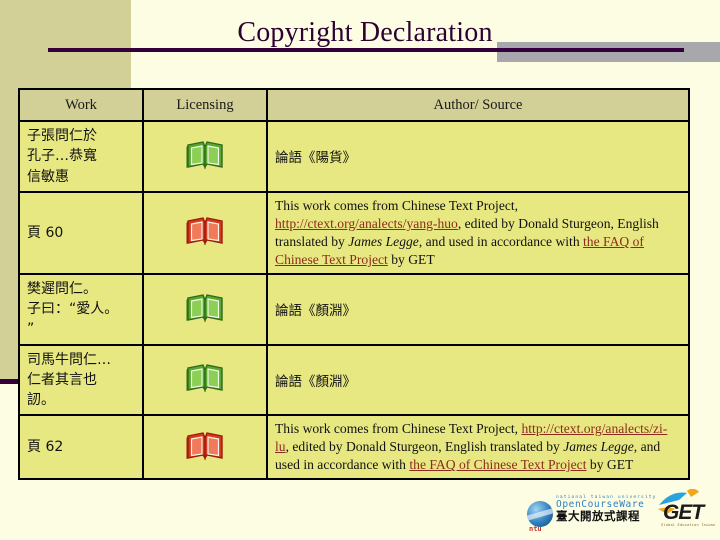  Describe the element at coordinates (478, 156) in the screenshot. I see `author-source-cell: 論語《陽貨》` at that location.